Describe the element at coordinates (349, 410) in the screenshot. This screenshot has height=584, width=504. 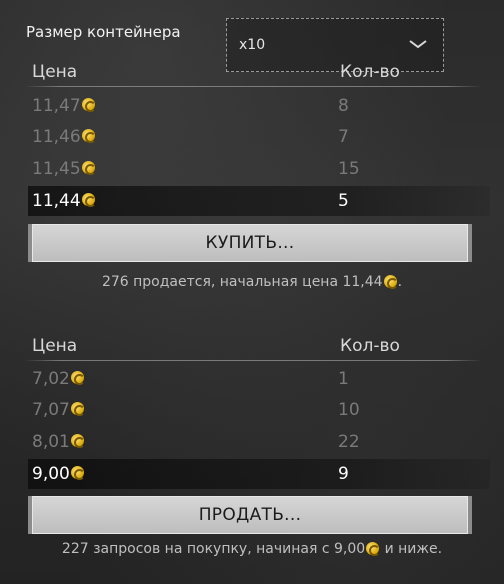
I see `sell-order-qty: 10` at that location.